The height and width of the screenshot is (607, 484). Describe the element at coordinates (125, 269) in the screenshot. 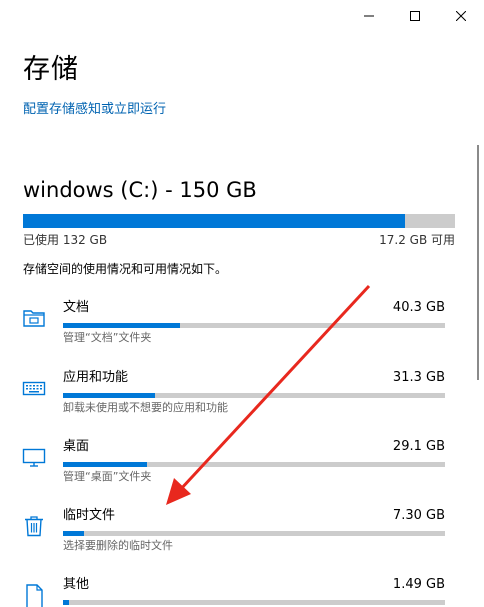

I see `usage-description: 存储空间的使用情况和可用情况如下。` at that location.